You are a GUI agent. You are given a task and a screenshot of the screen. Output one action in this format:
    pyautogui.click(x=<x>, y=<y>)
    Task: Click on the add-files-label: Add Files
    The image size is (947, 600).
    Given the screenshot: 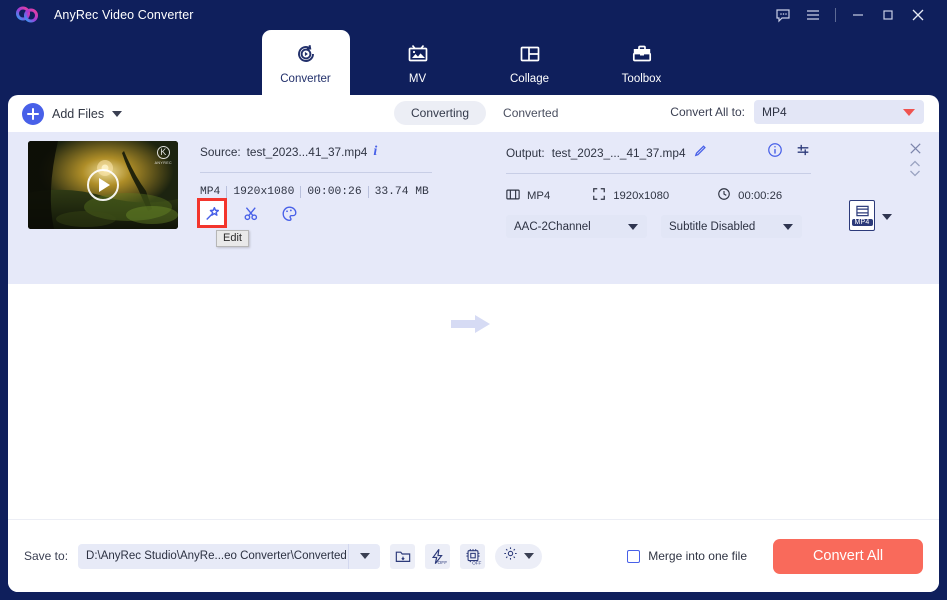 What is the action you would take?
    pyautogui.click(x=78, y=113)
    